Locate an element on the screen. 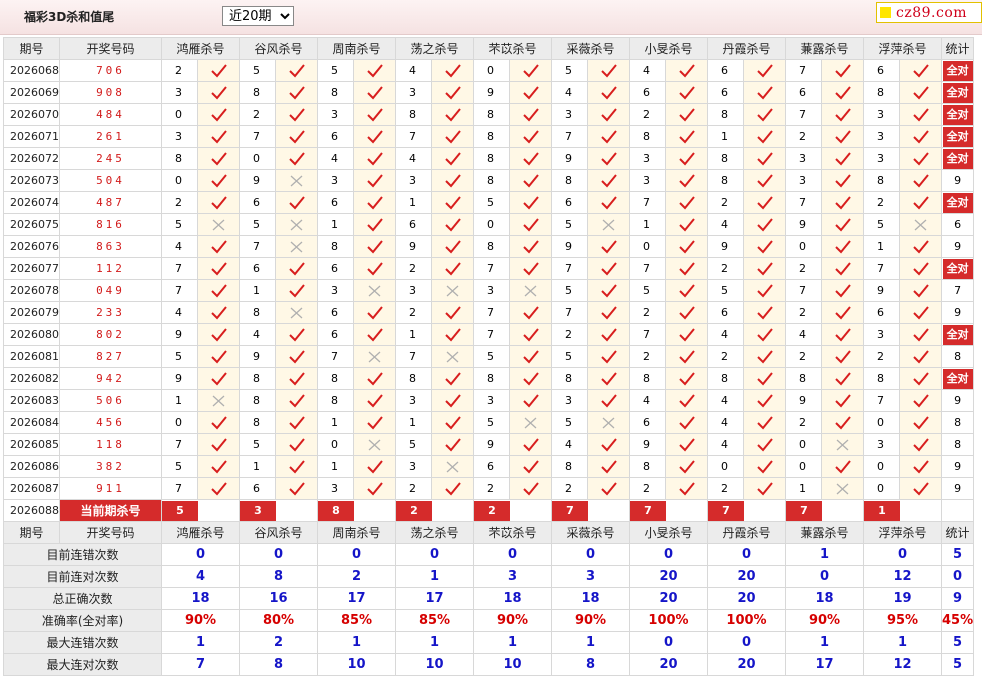  draw-number: 802 is located at coordinates (110, 334).